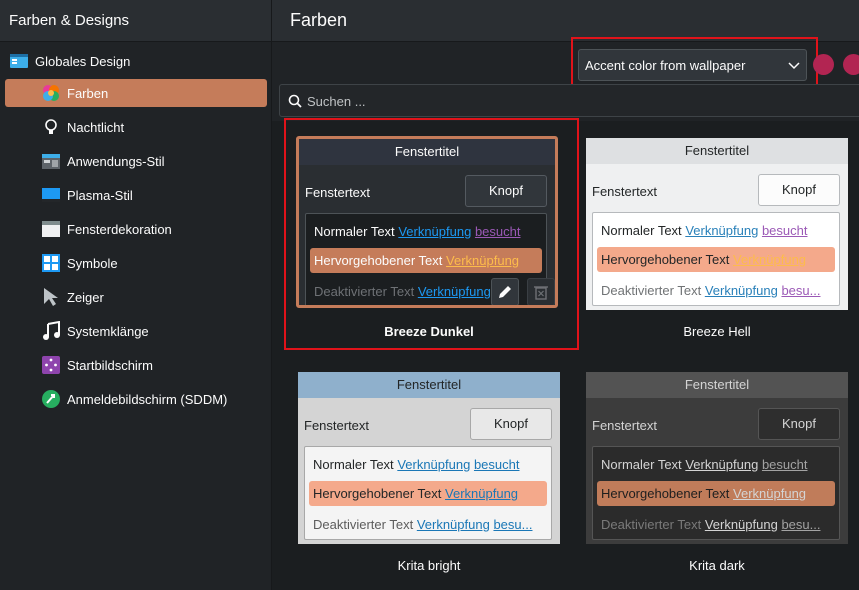  Describe the element at coordinates (88, 93) in the screenshot. I see `sidebar-item-label: Farben` at that location.